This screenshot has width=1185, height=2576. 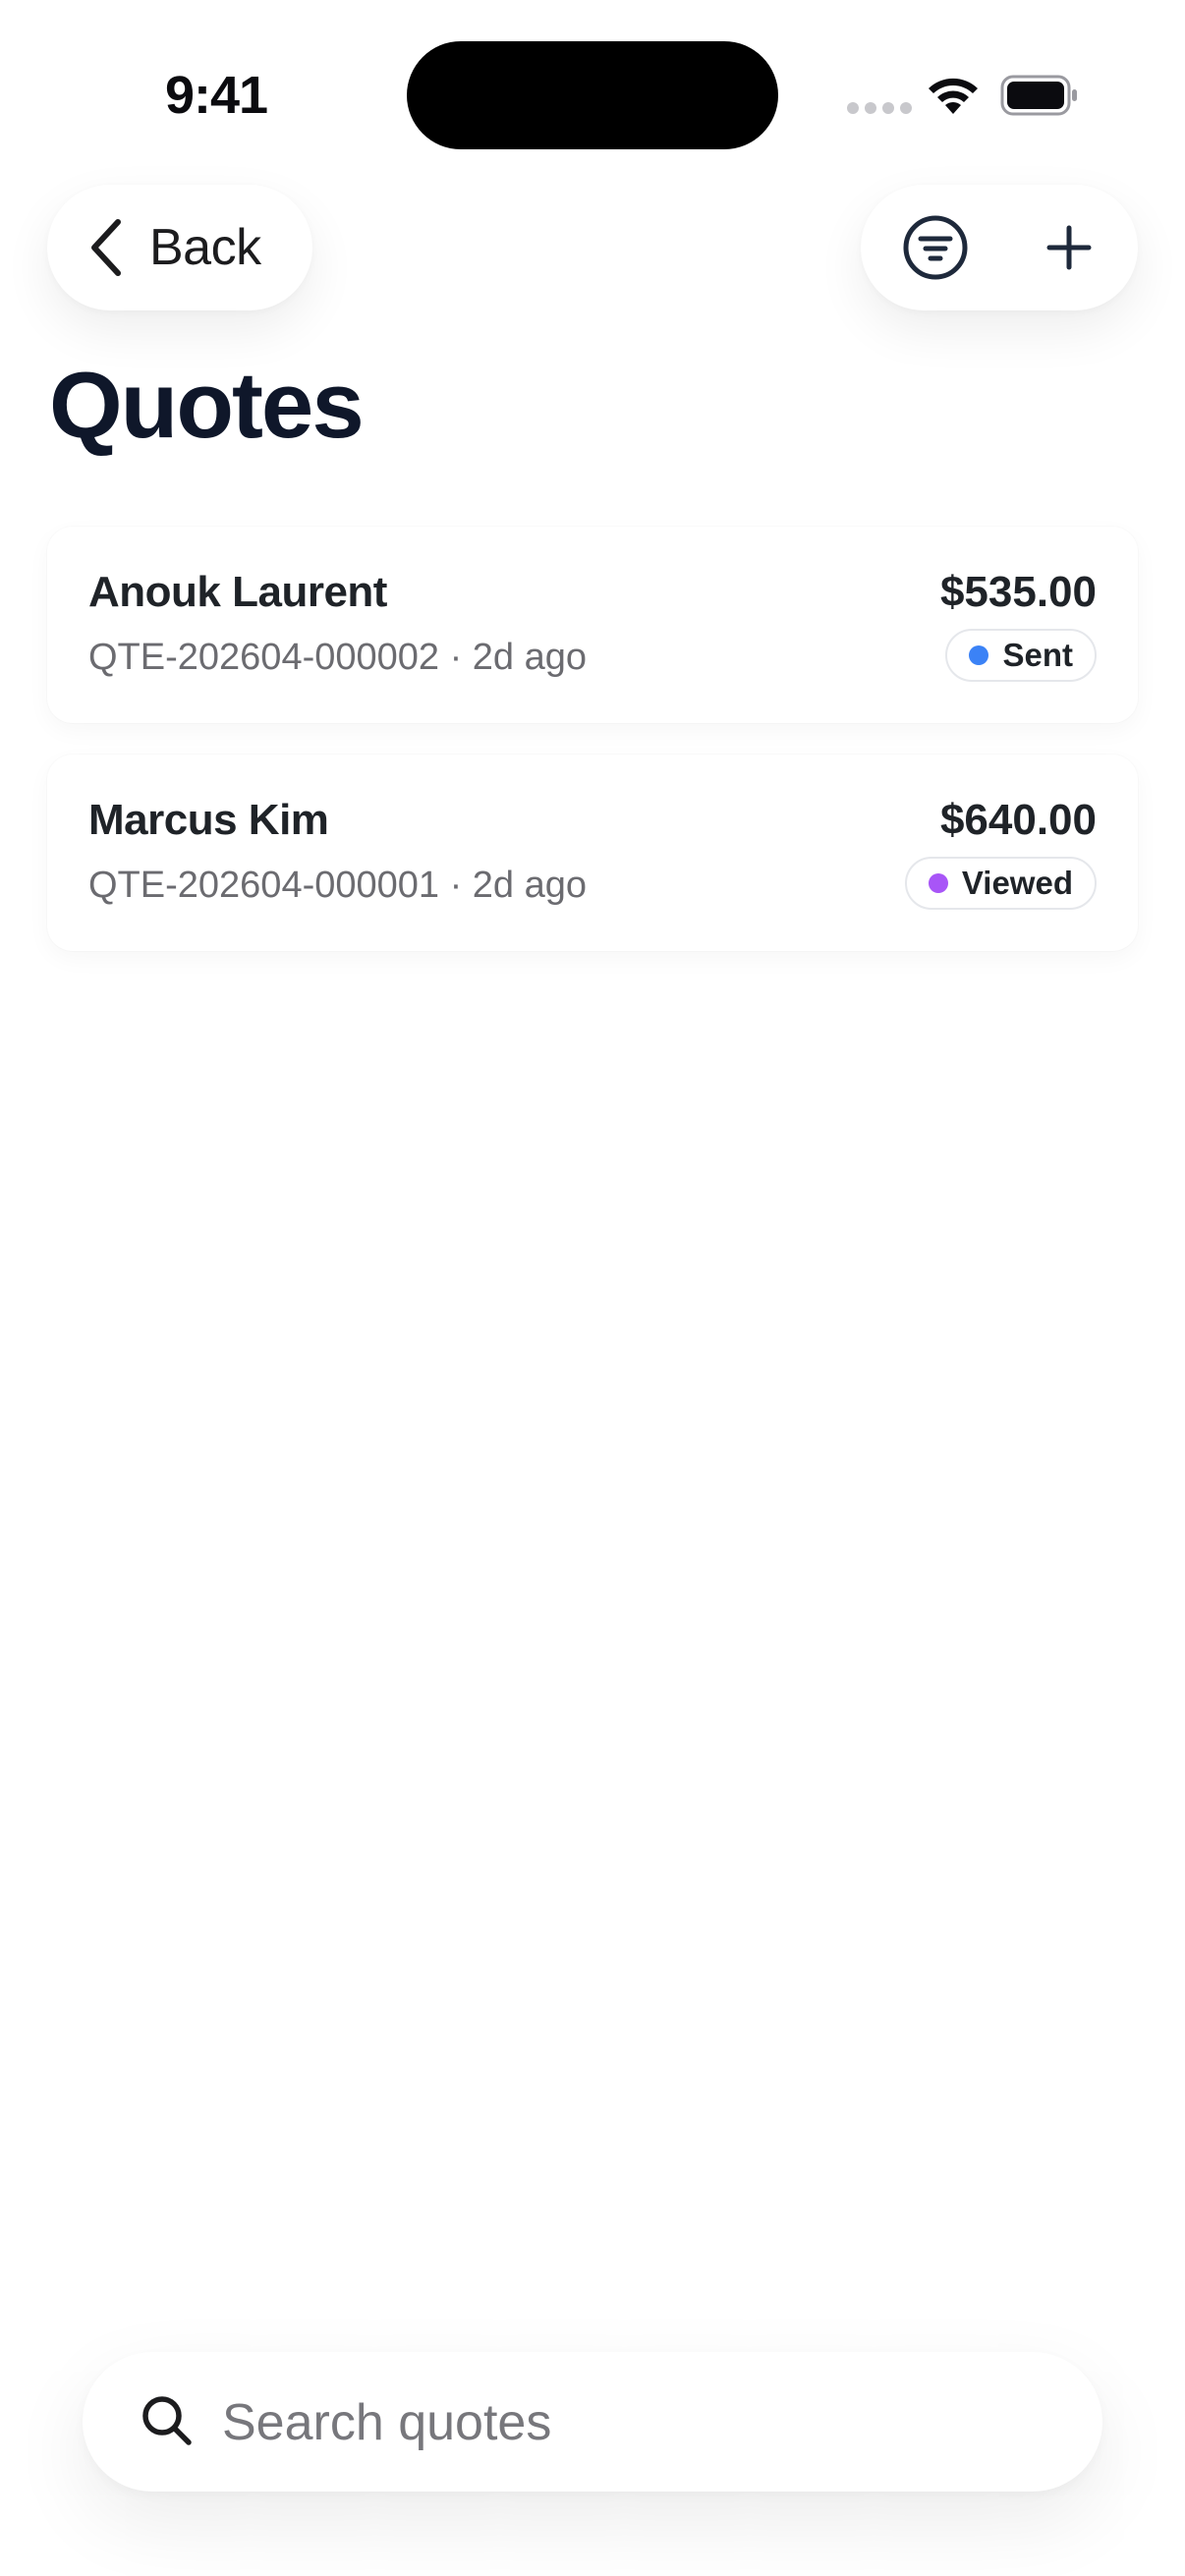 I want to click on chevron-left-icon, so click(x=106, y=247).